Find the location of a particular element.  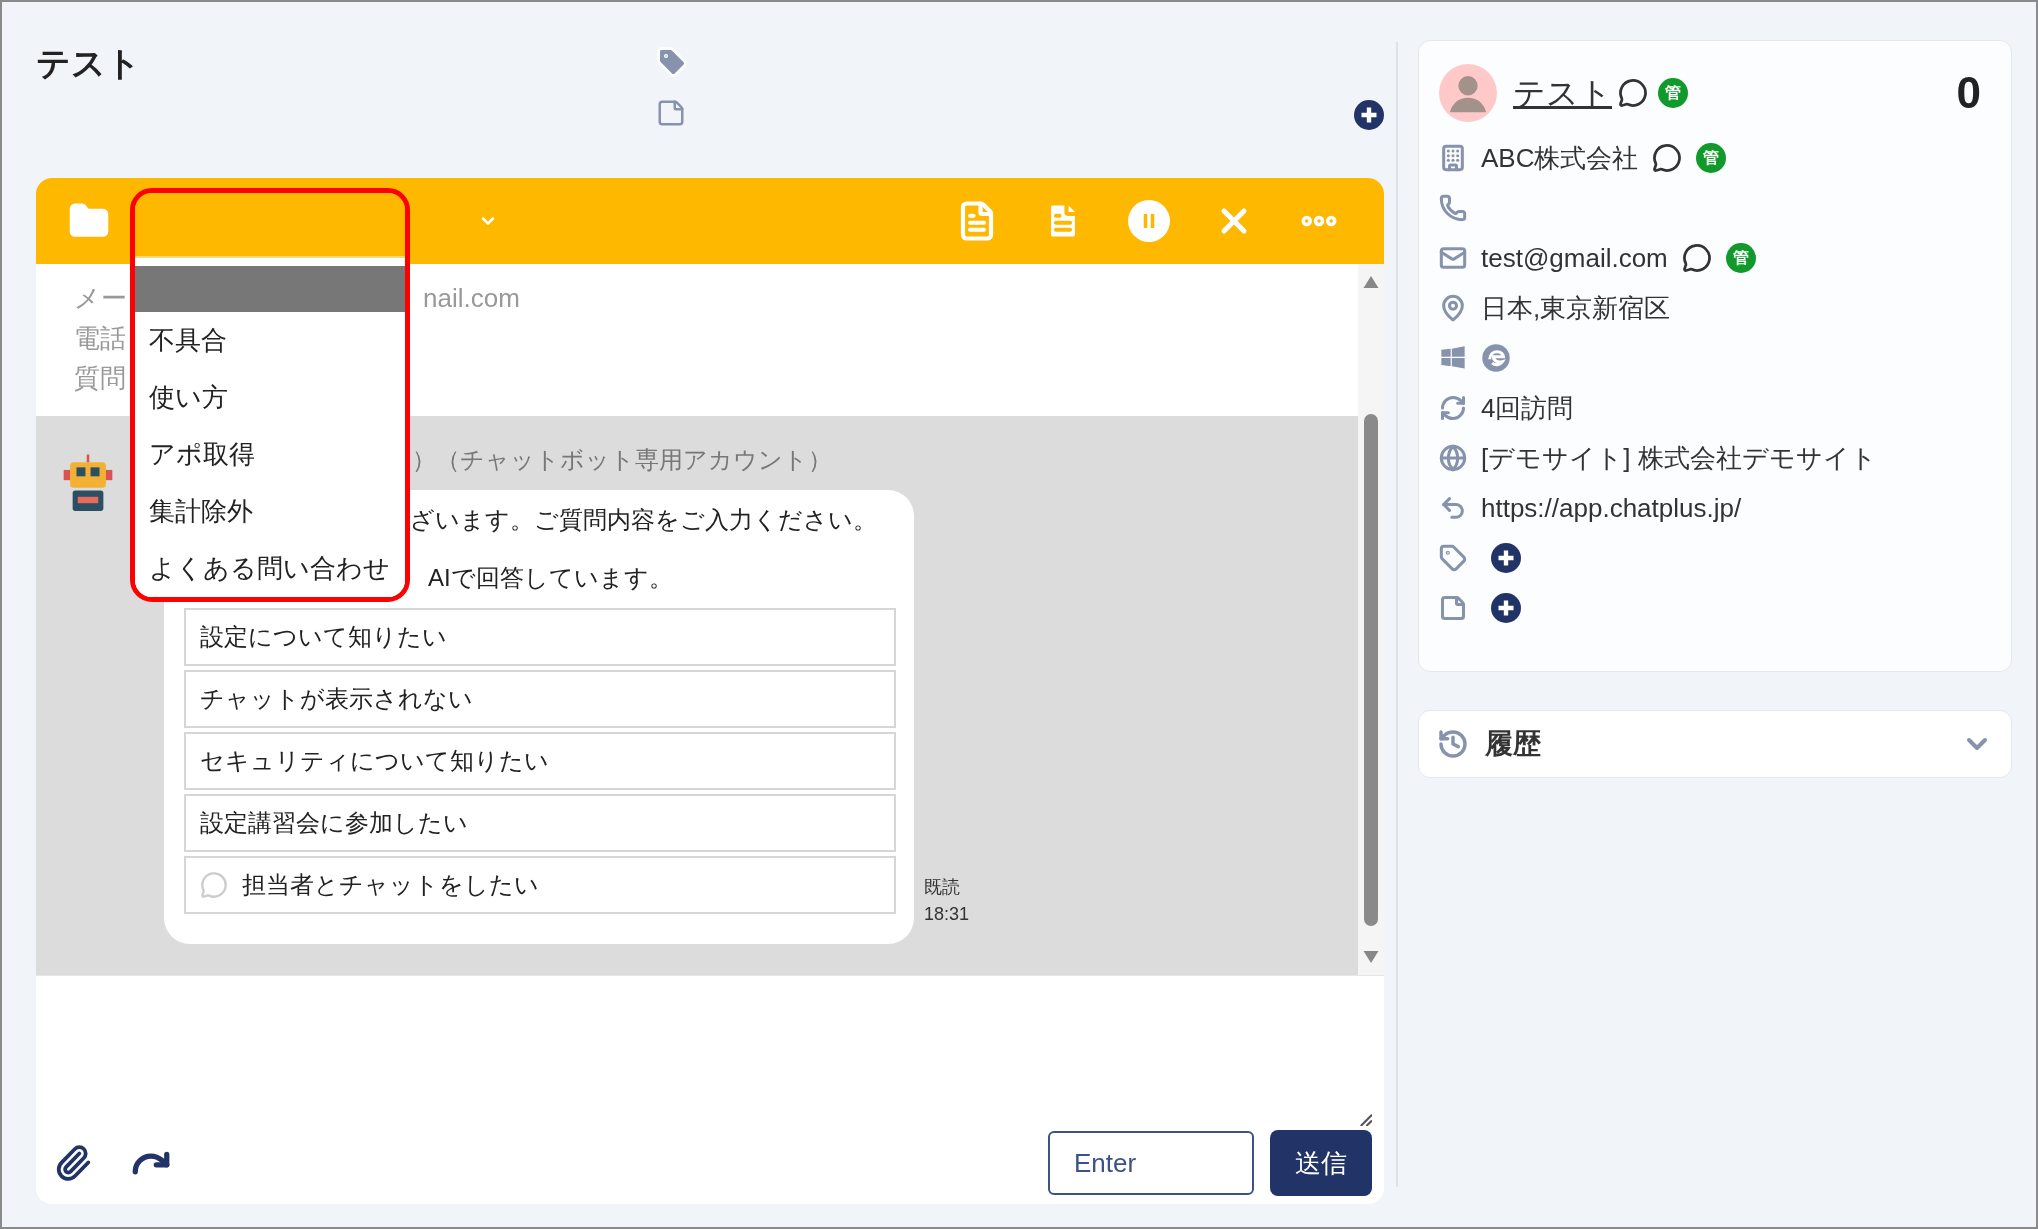

read-status: 既読 is located at coordinates (942, 887).